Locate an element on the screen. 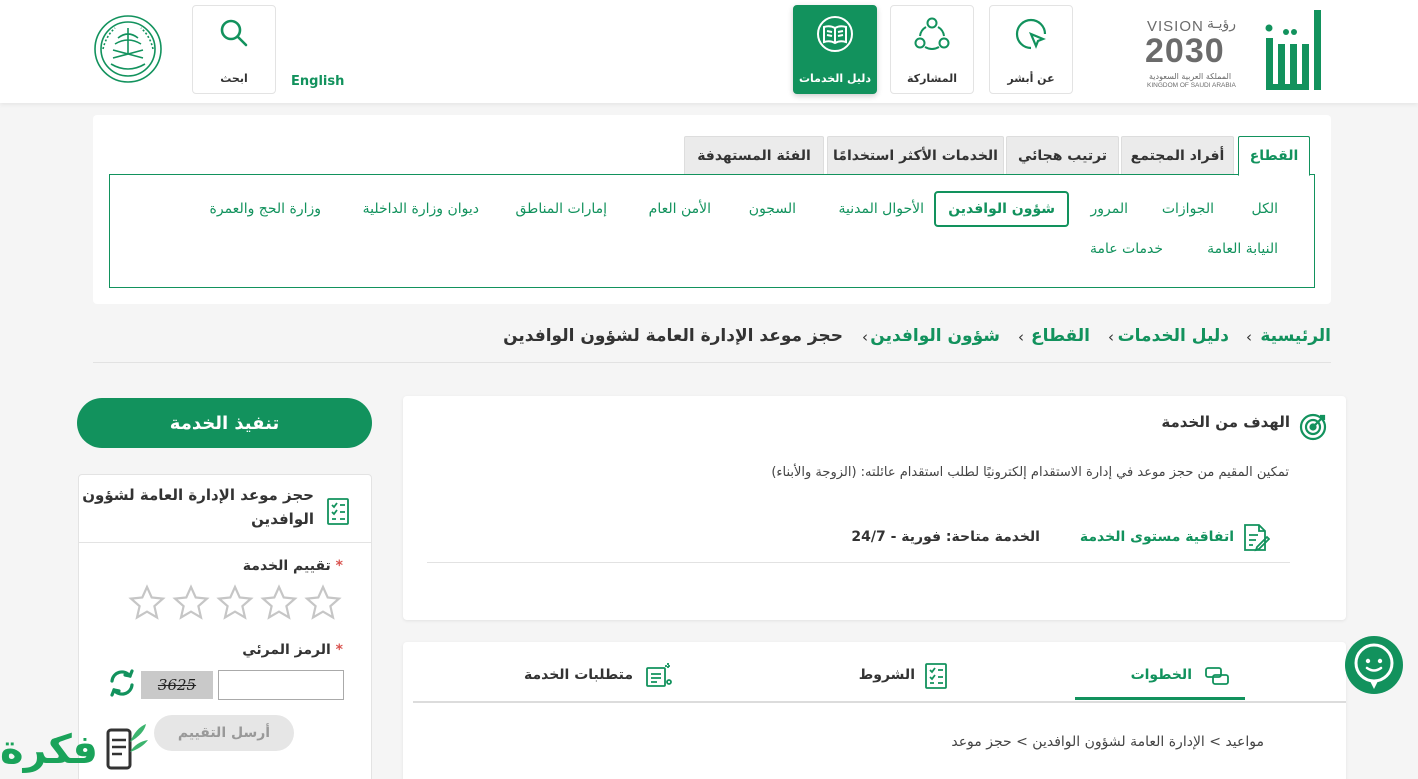  people-share-icon is located at coordinates (932, 34).